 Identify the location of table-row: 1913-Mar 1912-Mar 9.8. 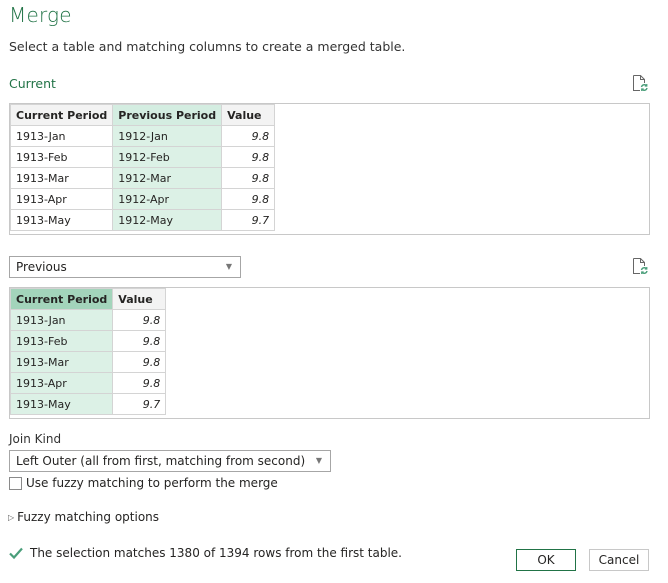
(142, 178).